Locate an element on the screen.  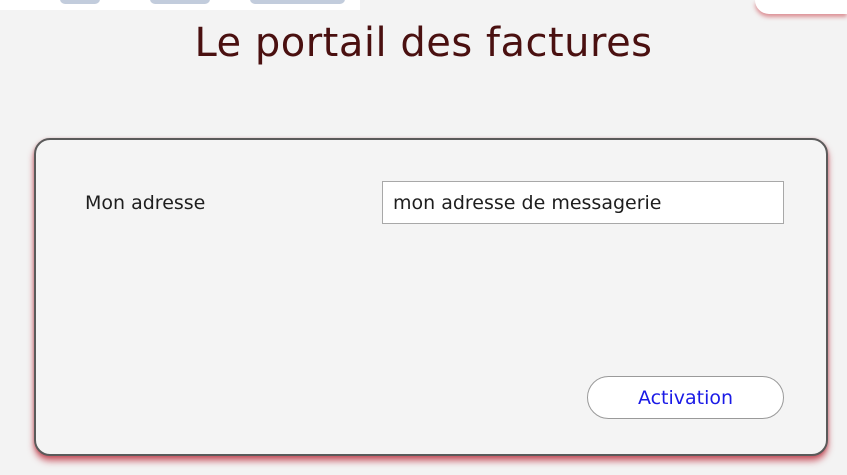
address-label: Mon adresse is located at coordinates (145, 203).